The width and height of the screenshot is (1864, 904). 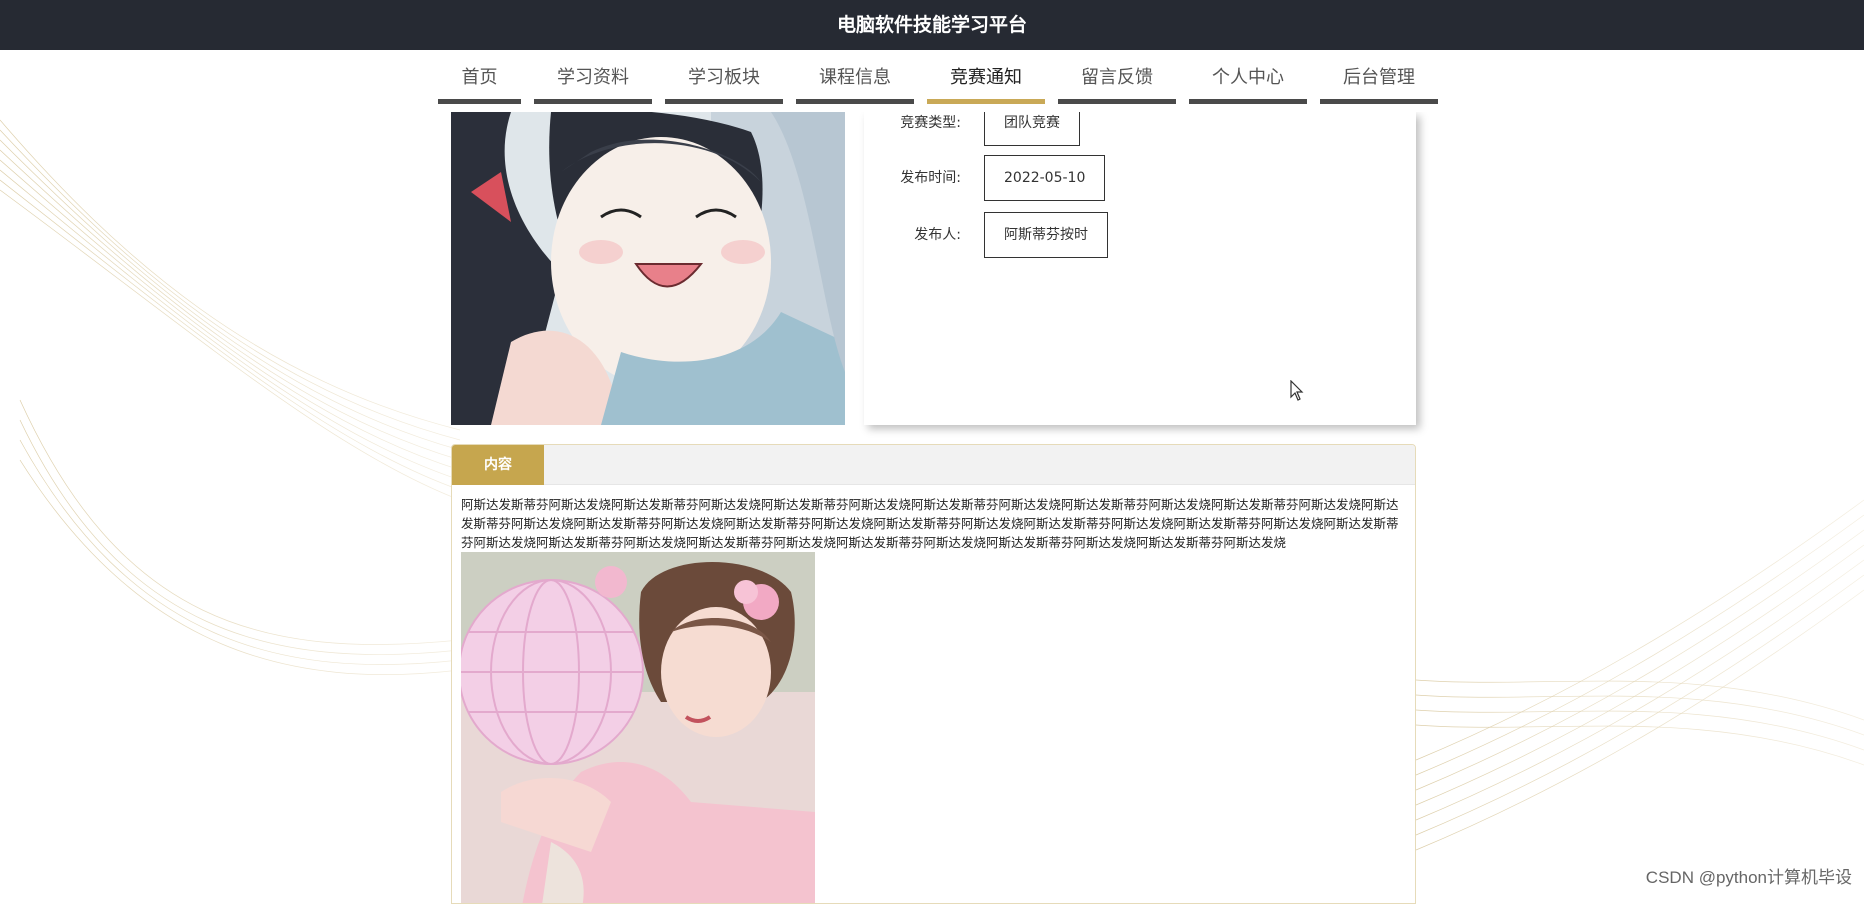 What do you see at coordinates (593, 84) in the screenshot?
I see `nav-item-study-materials: 学习资料` at bounding box center [593, 84].